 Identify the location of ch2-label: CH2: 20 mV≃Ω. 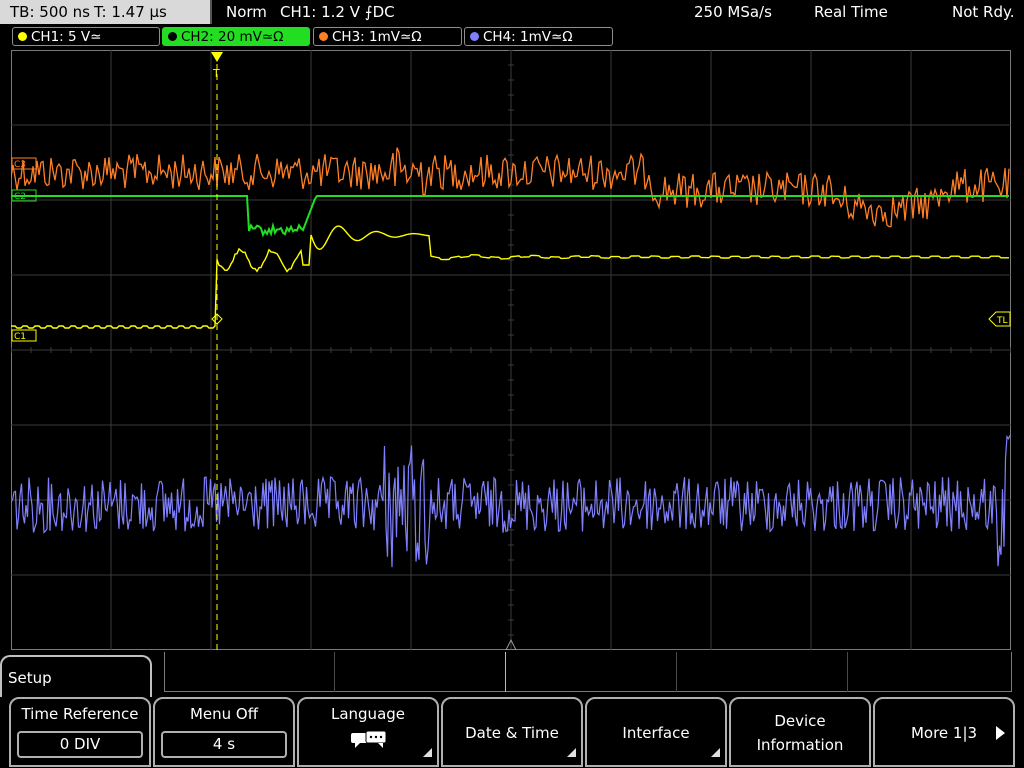
(232, 37).